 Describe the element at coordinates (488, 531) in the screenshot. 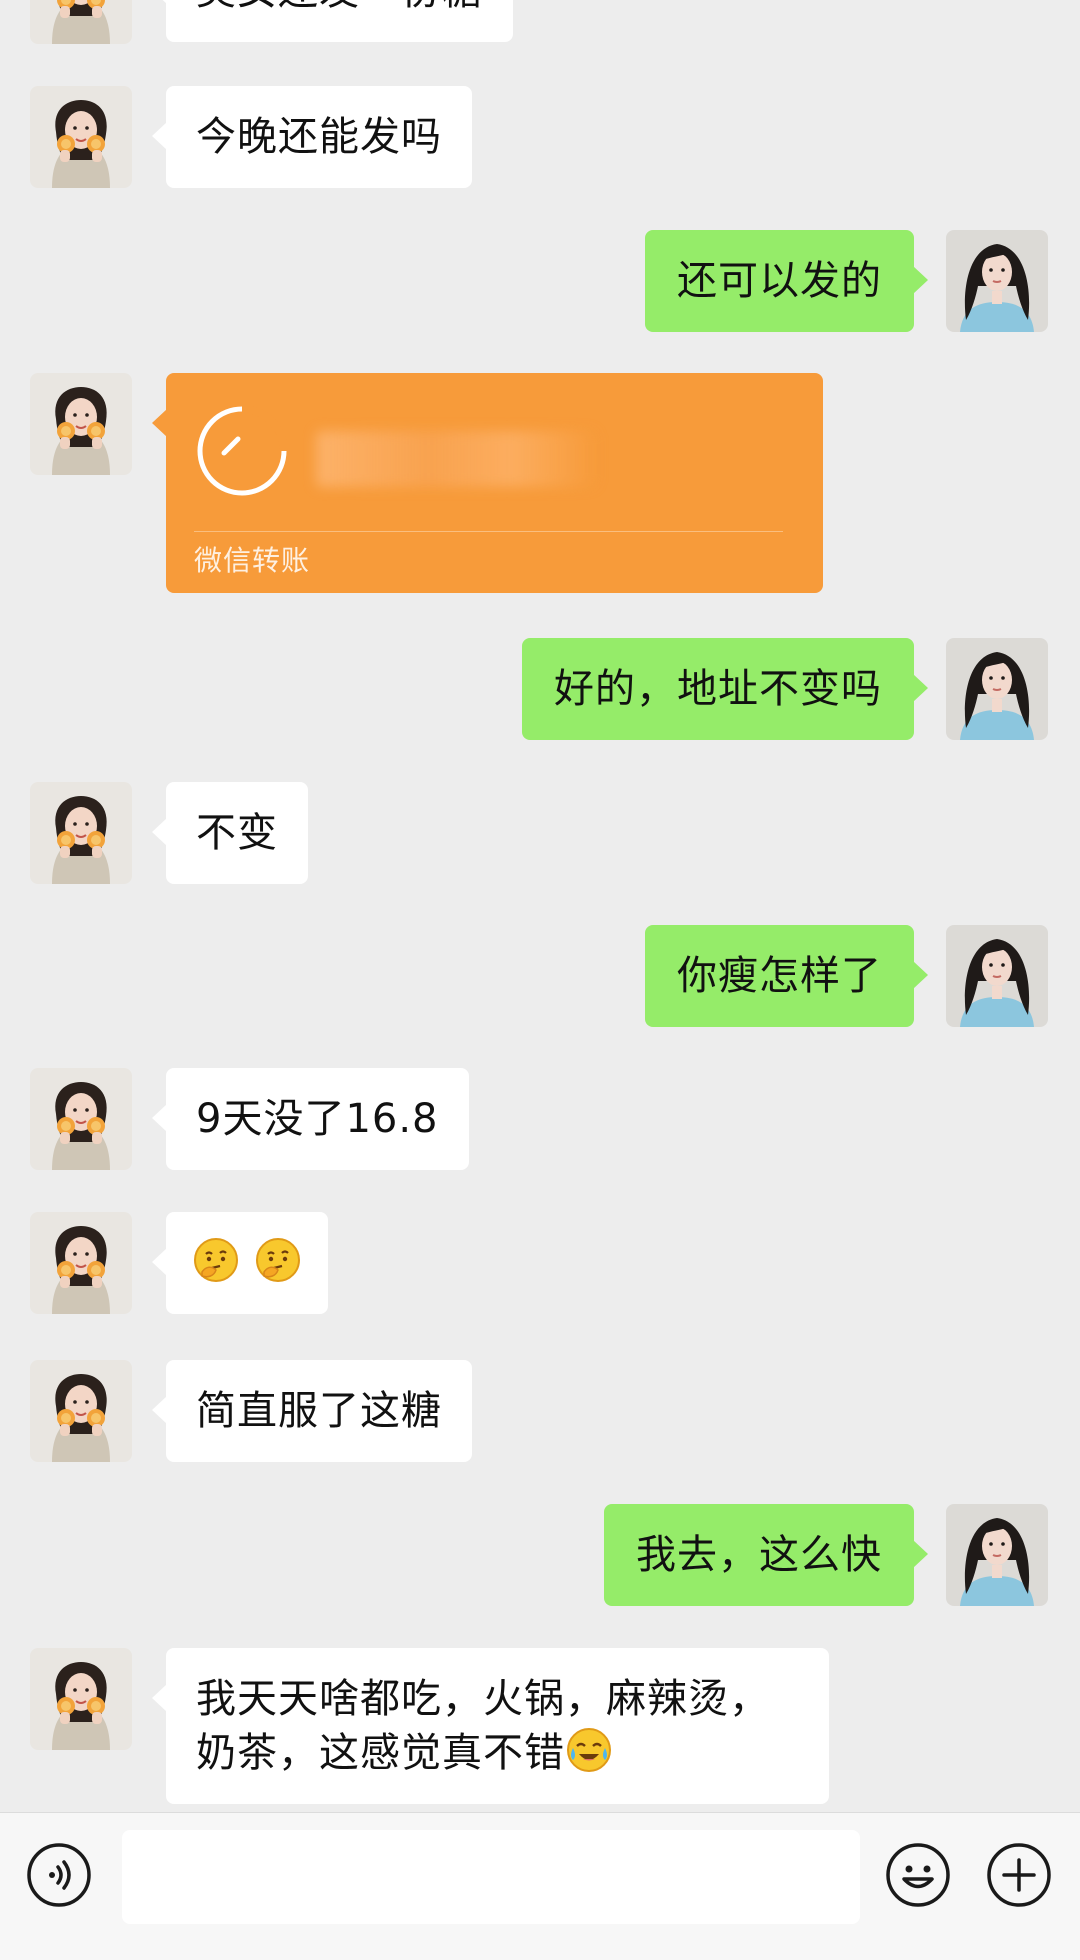

I see `transfer-divider` at that location.